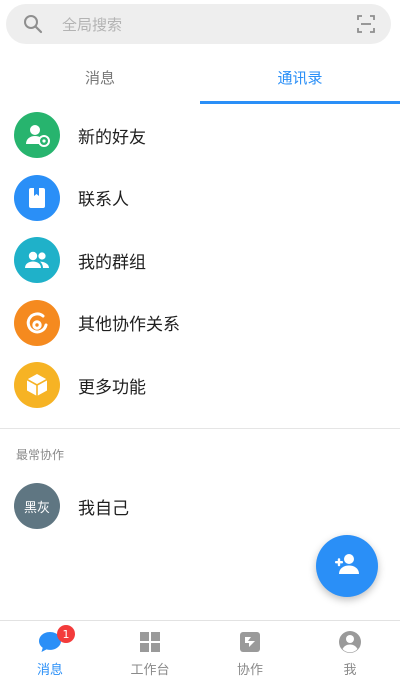  Describe the element at coordinates (112, 262) in the screenshot. I see `menu-item-label: 我的群组` at that location.